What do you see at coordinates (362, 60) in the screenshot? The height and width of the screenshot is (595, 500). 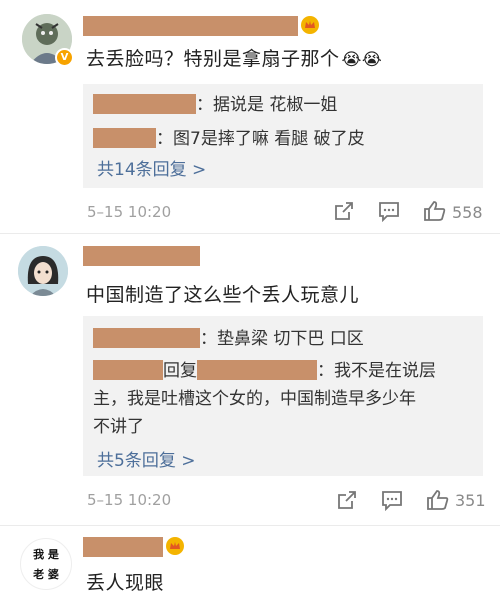 I see `crying-emoji-icon: 😭😭` at bounding box center [362, 60].